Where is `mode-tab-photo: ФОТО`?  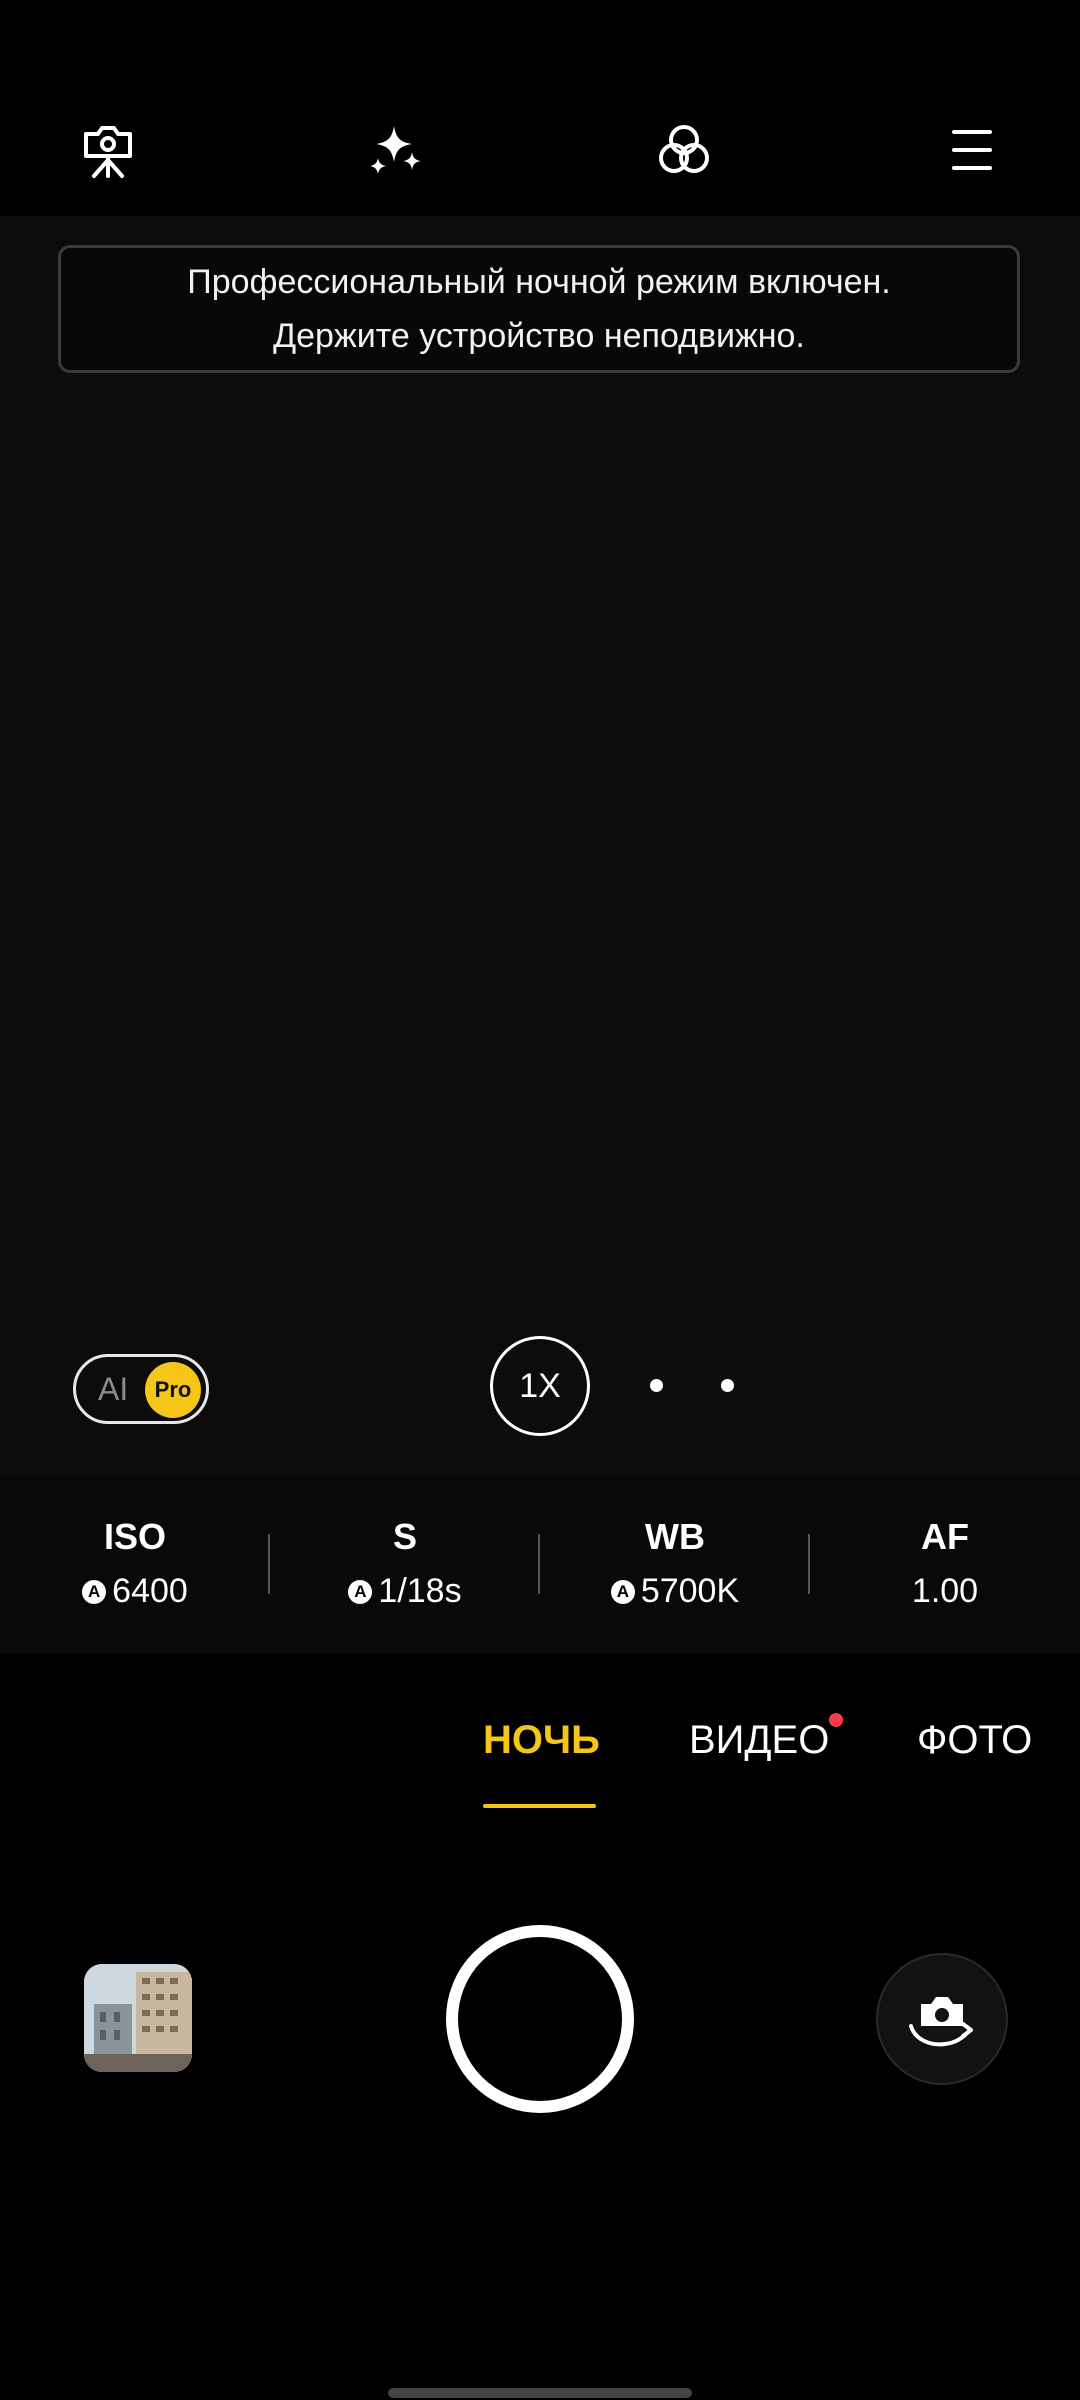 mode-tab-photo: ФОТО is located at coordinates (974, 1740).